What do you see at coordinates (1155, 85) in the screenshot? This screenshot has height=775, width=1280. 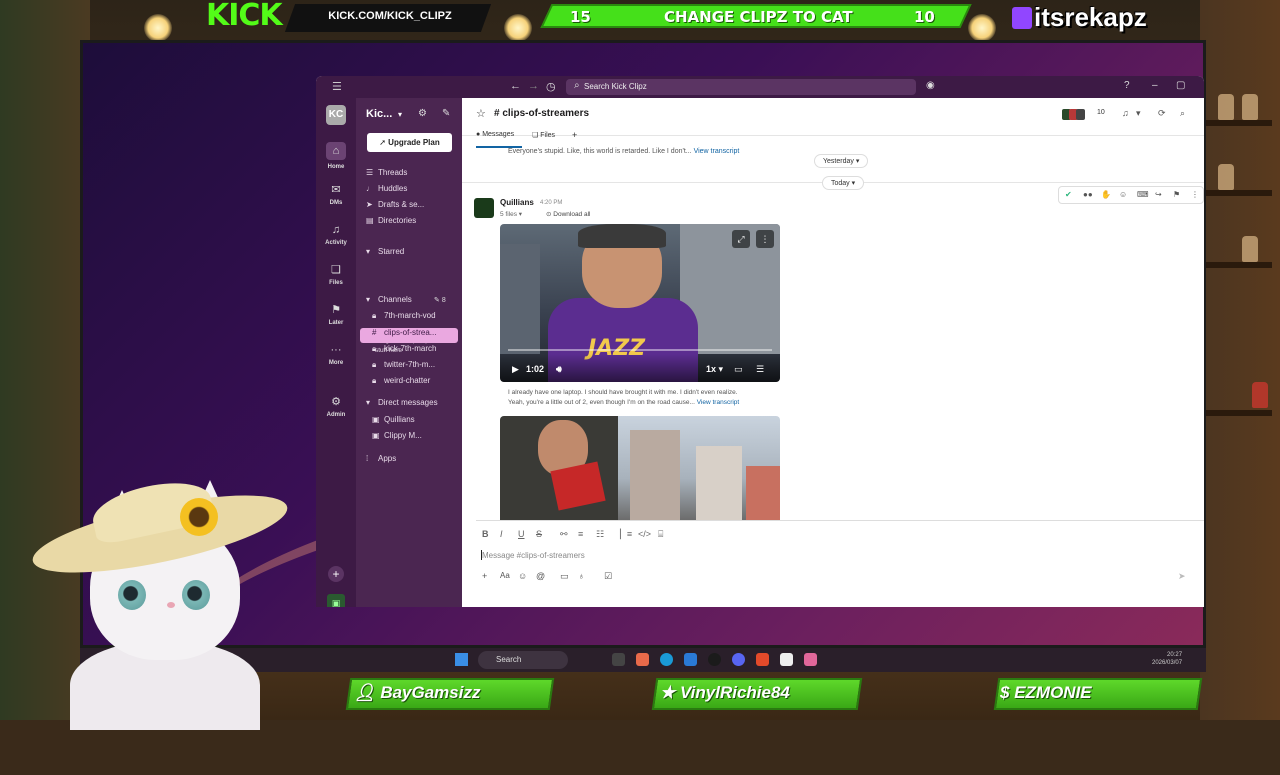 I see `minimize-icon: –` at bounding box center [1155, 85].